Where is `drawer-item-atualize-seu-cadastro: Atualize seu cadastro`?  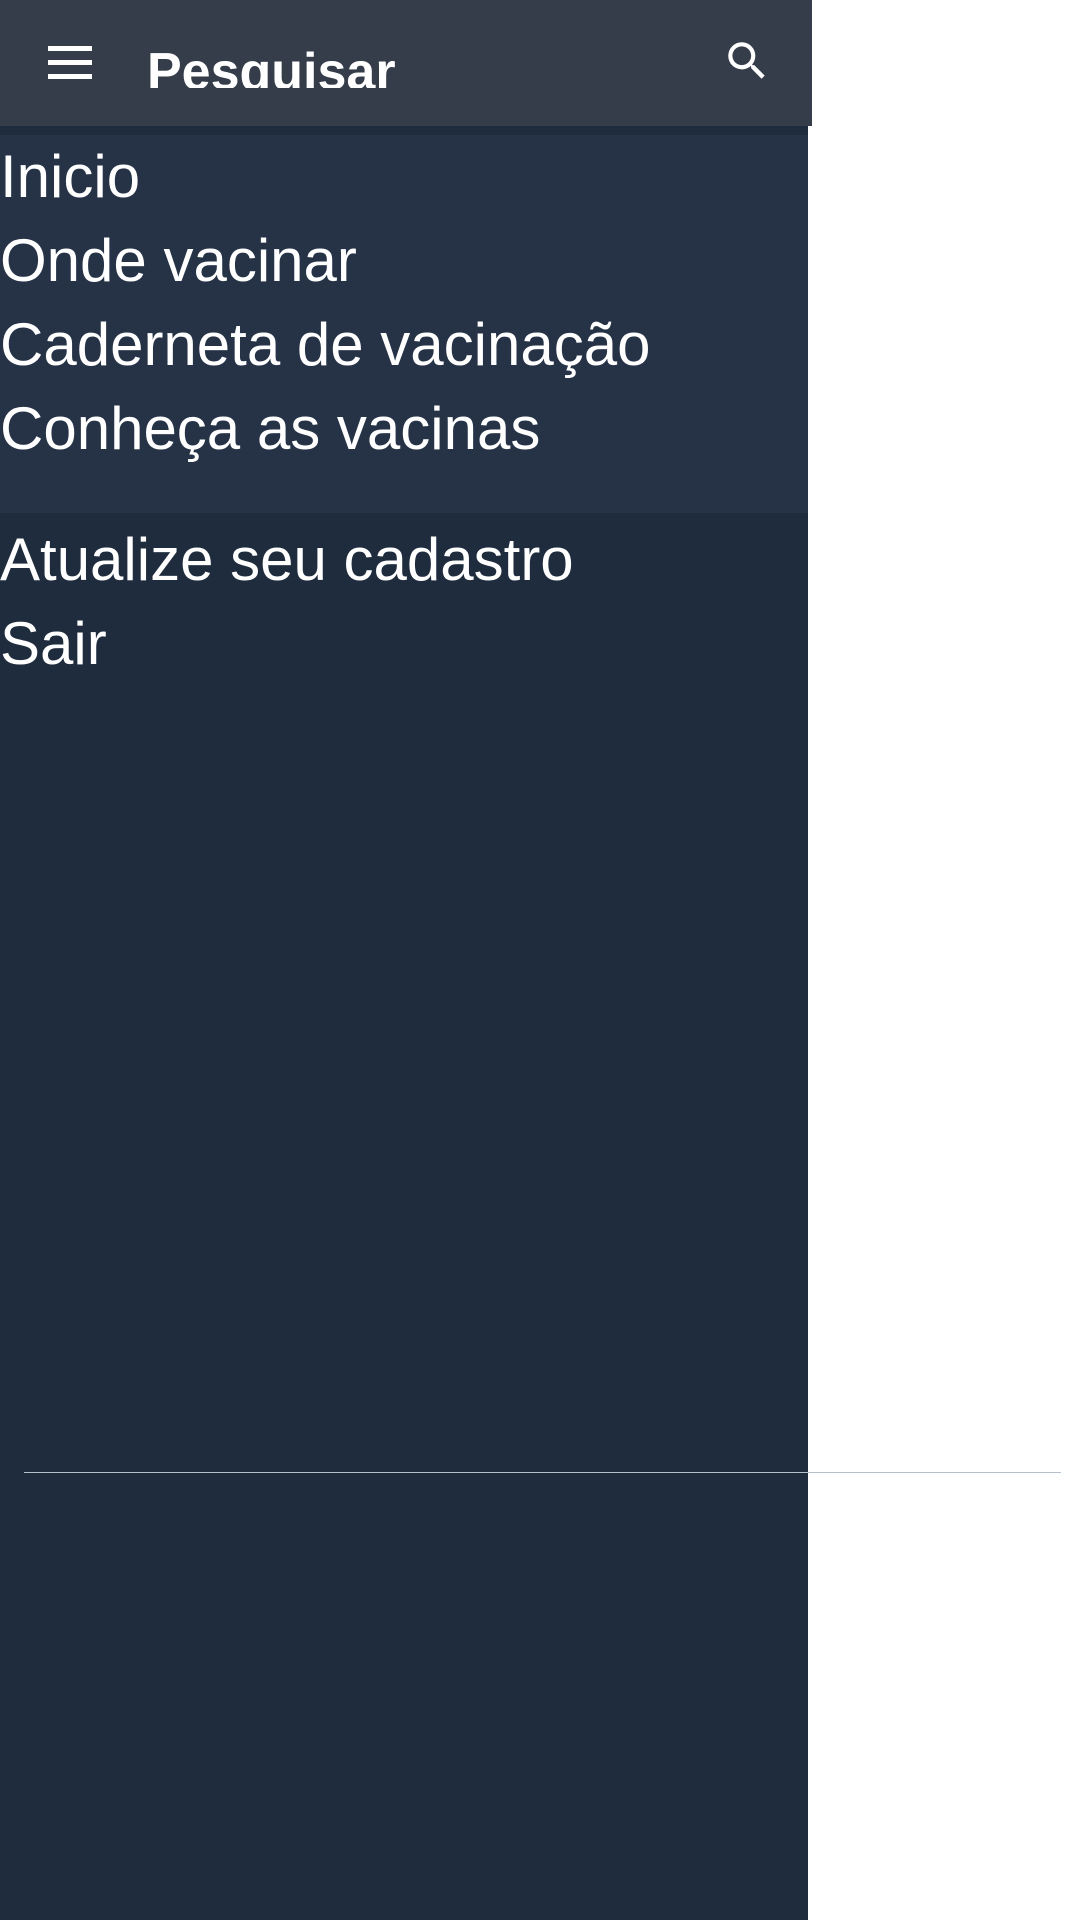
drawer-item-atualize-seu-cadastro: Atualize seu cadastro is located at coordinates (404, 560).